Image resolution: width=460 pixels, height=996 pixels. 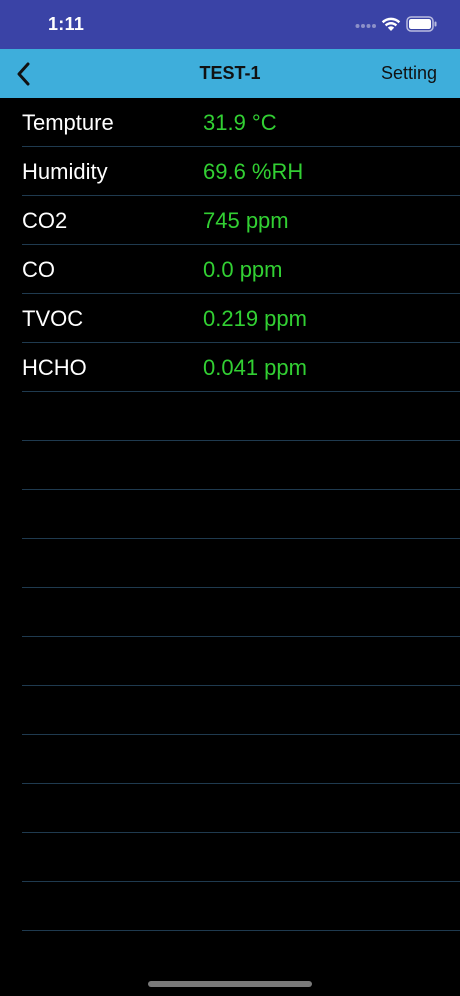 What do you see at coordinates (68, 122) in the screenshot?
I see `reading-label: Tempture` at bounding box center [68, 122].